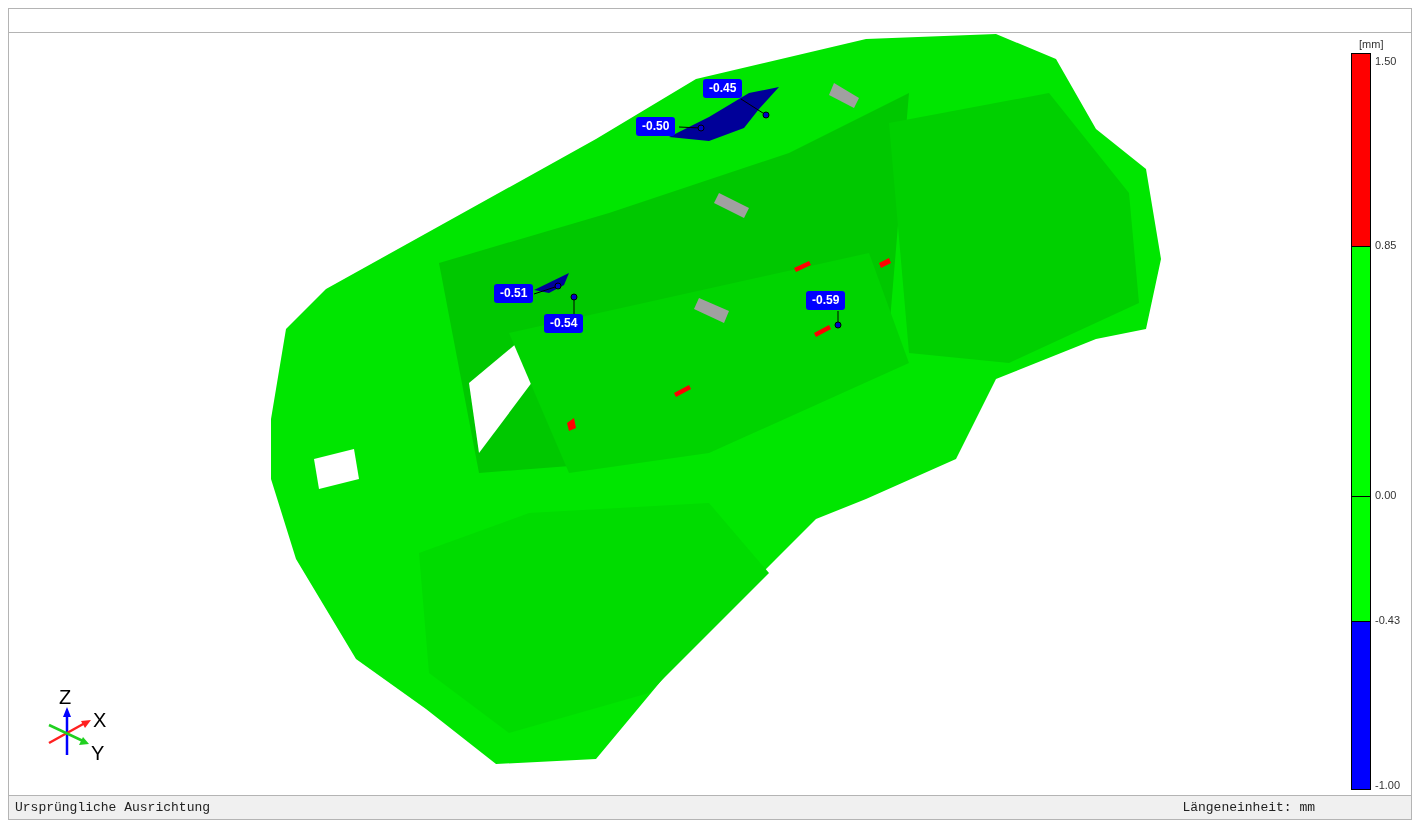 This screenshot has width=1420, height=833. What do you see at coordinates (98, 753) in the screenshot?
I see `axis-label: Y` at bounding box center [98, 753].